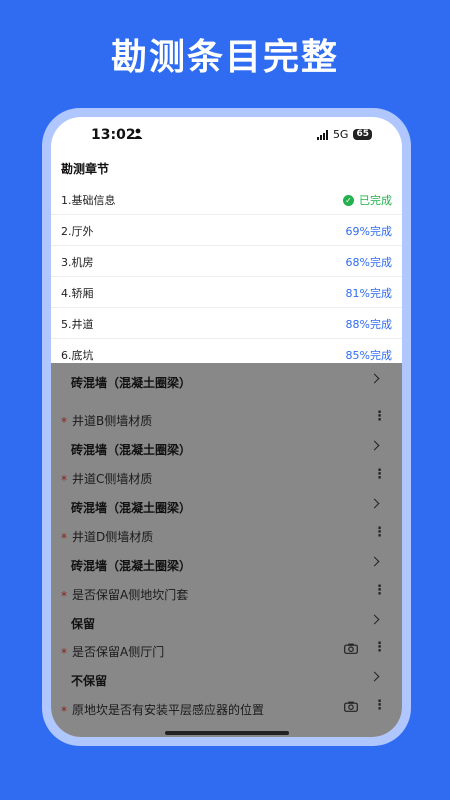 This screenshot has width=450, height=800. What do you see at coordinates (226, 437) in the screenshot?
I see `form-item-shaft-b-wall: * 井道B侧墙材质 ⋮ 砖混墙（混凝土圈梁）` at bounding box center [226, 437].